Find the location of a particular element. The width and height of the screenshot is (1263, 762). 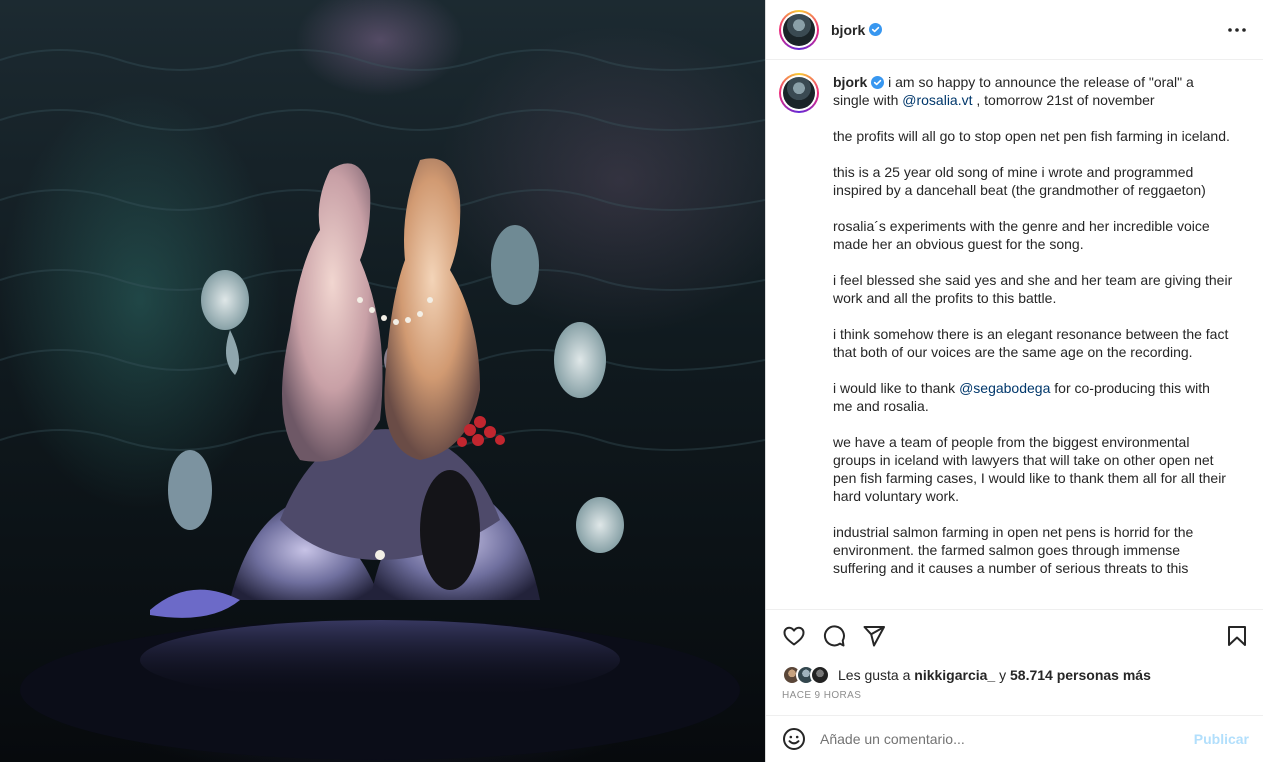

send-icon is located at coordinates (874, 636).